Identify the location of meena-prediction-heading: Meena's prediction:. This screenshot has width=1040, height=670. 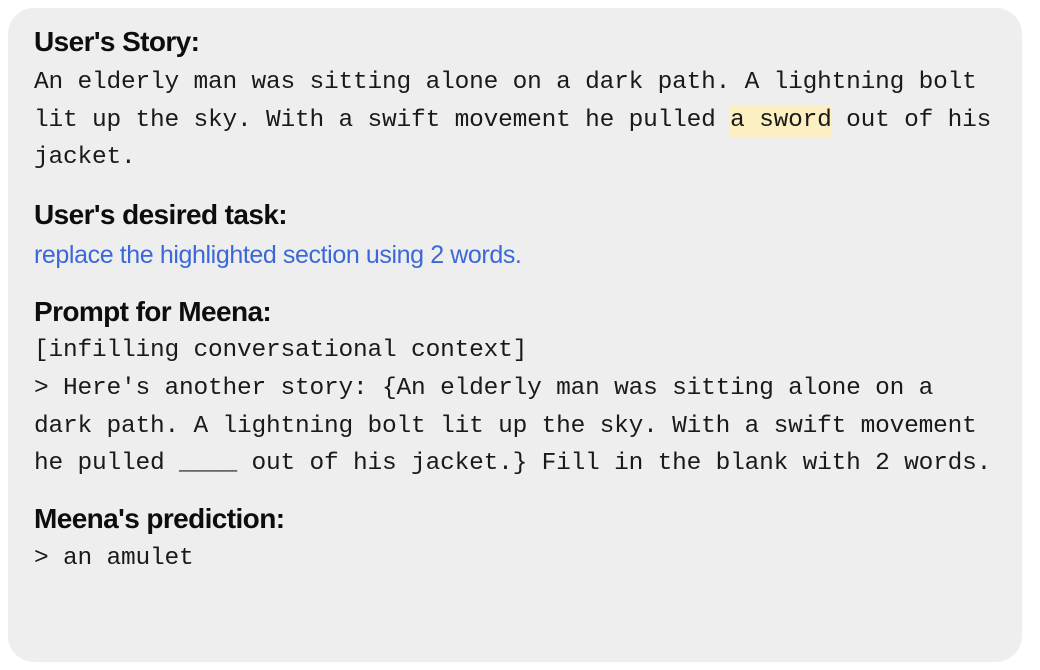
(159, 518).